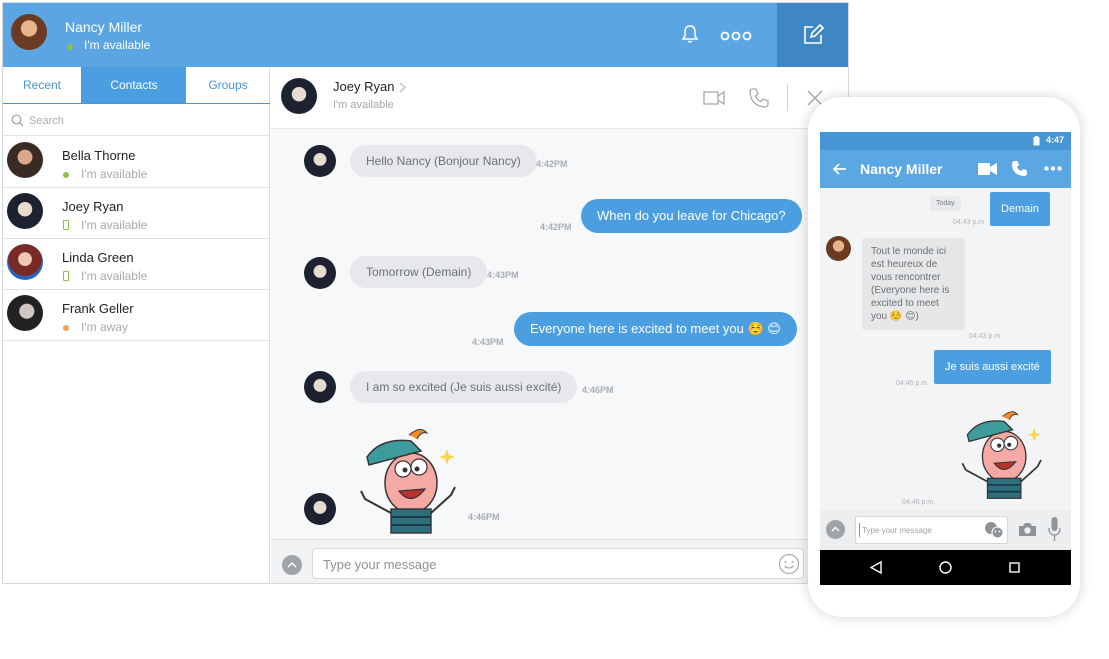 Image resolution: width=1109 pixels, height=659 pixels. I want to click on message-bubble-outgoing: Demain, so click(1020, 209).